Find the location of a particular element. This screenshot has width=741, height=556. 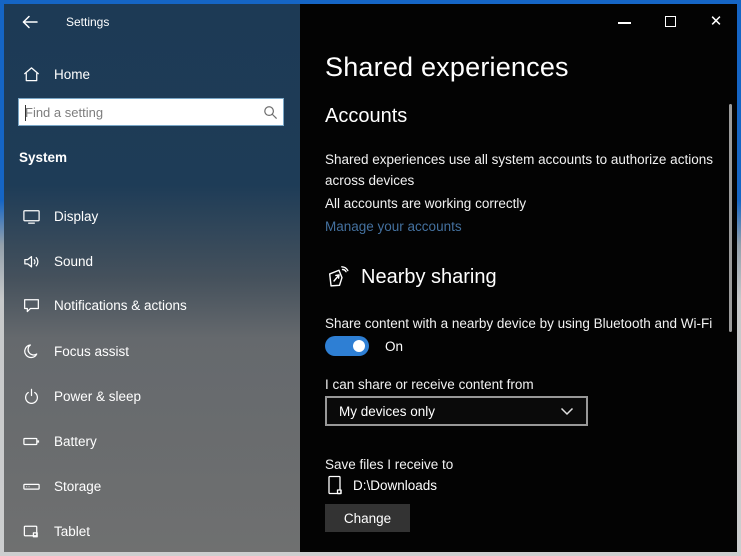

save-path-value: D:\Downloads is located at coordinates (395, 485).